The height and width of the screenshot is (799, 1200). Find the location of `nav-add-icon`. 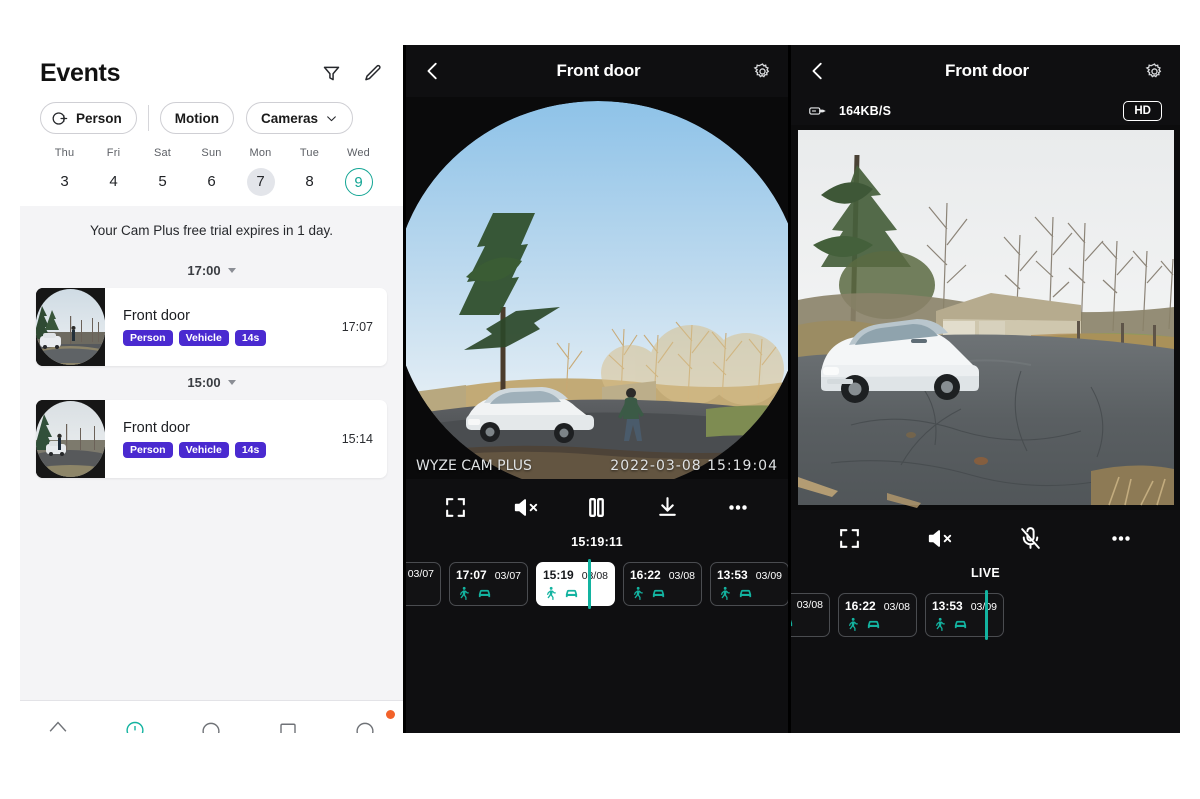

nav-add-icon is located at coordinates (211, 717).